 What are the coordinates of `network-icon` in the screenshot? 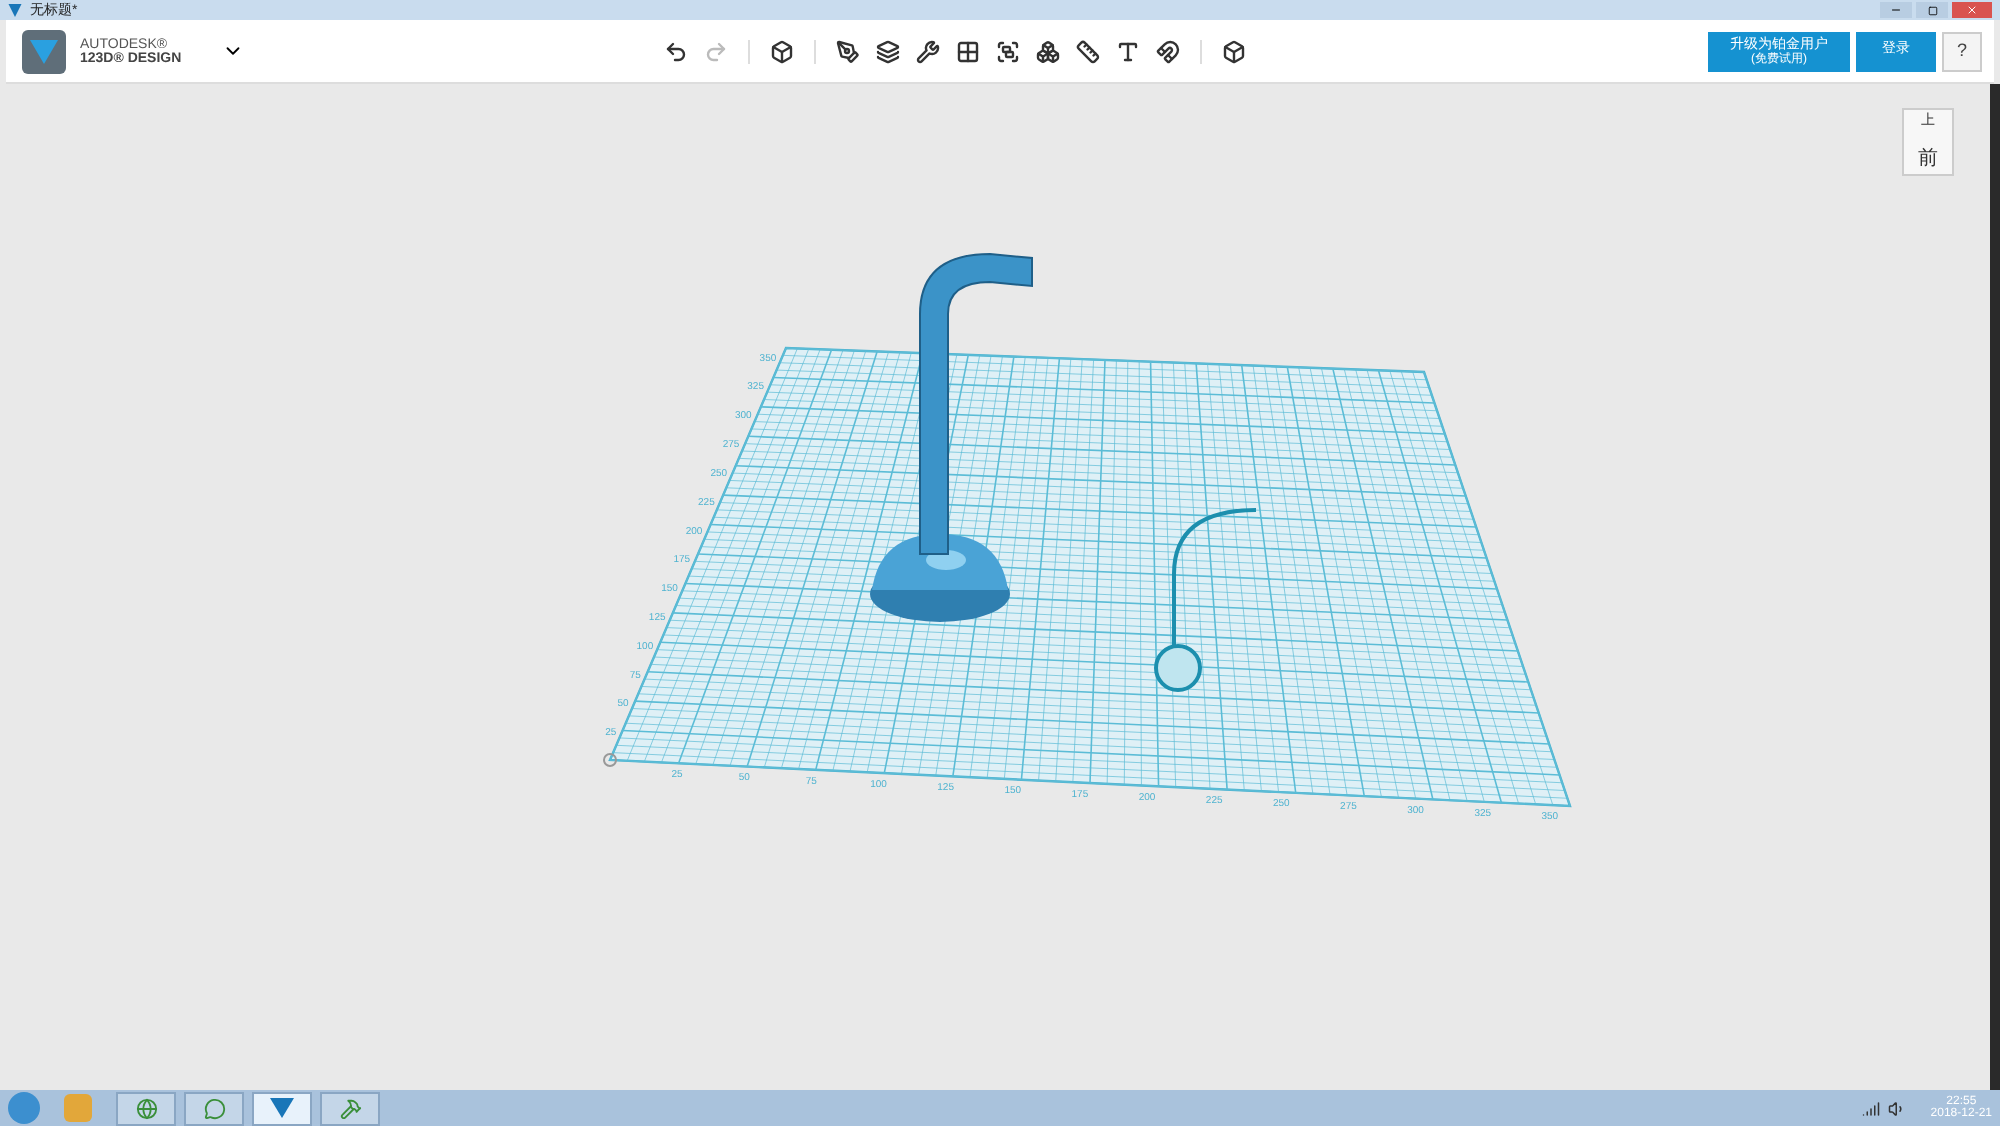 It's located at (1871, 1108).